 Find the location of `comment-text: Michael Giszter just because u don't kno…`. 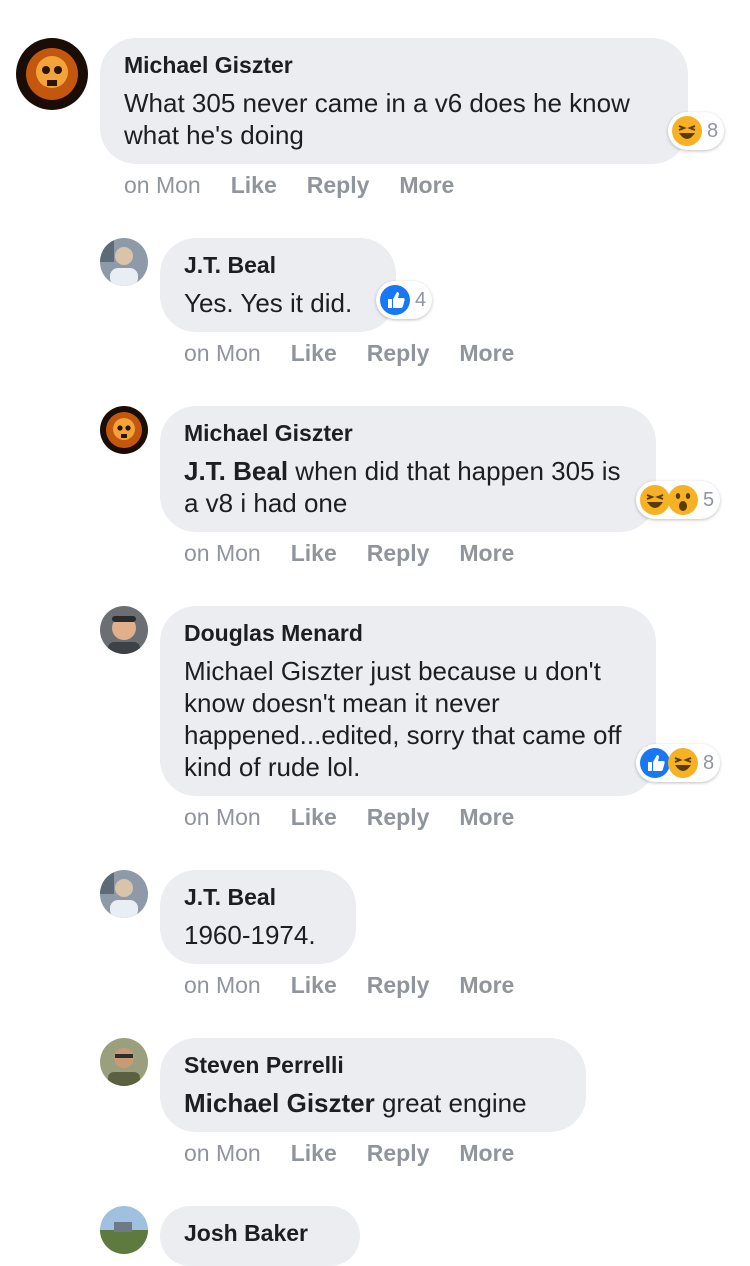

comment-text: Michael Giszter just because u don't kno… is located at coordinates (403, 719).